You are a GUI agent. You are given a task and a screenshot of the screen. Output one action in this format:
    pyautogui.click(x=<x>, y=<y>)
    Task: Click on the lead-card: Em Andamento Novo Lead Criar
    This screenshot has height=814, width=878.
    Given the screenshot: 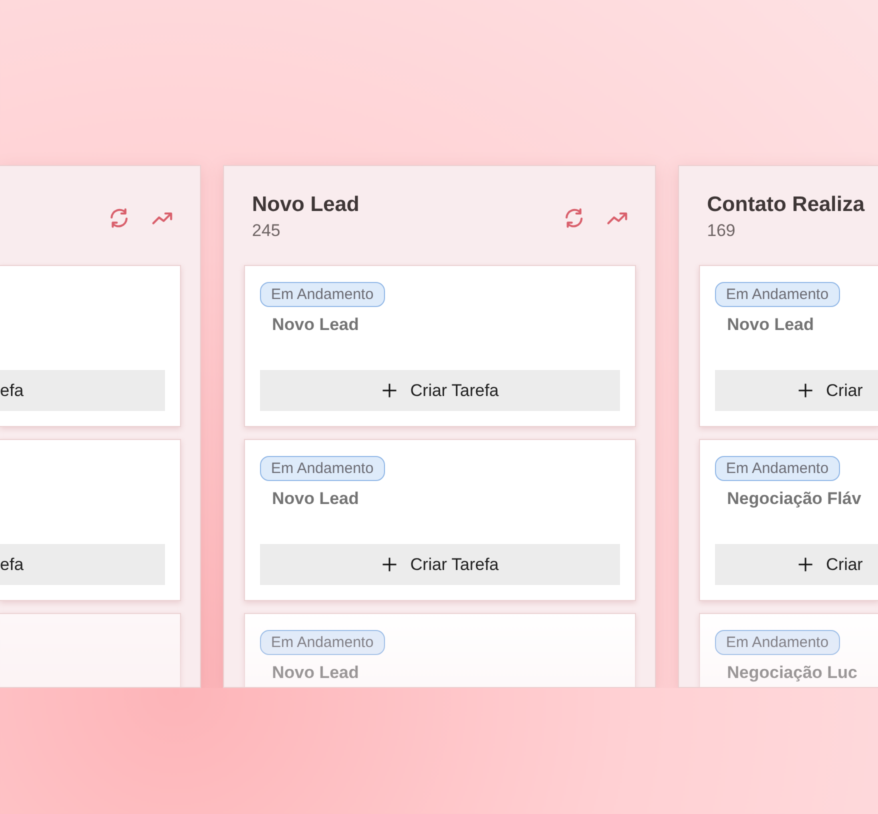 What is the action you would take?
    pyautogui.click(x=788, y=346)
    